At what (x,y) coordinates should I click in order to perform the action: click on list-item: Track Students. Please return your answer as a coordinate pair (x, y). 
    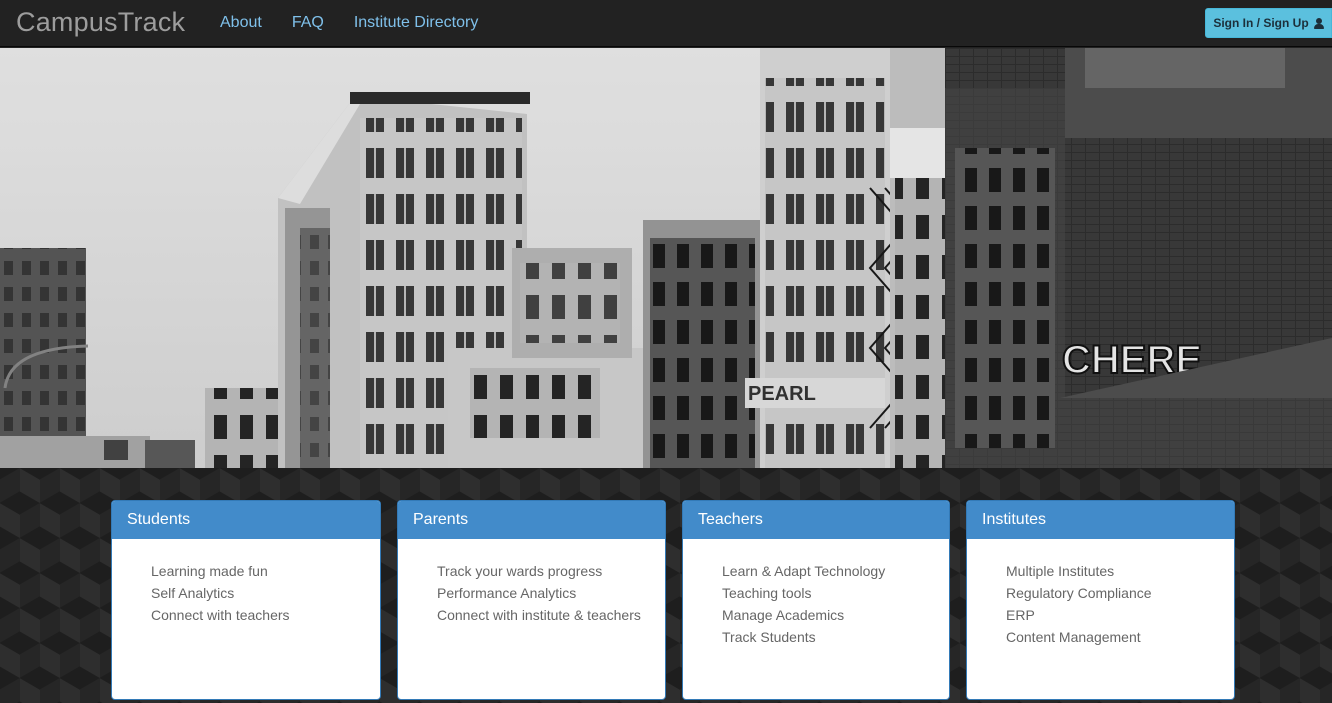
    Looking at the image, I should click on (769, 637).